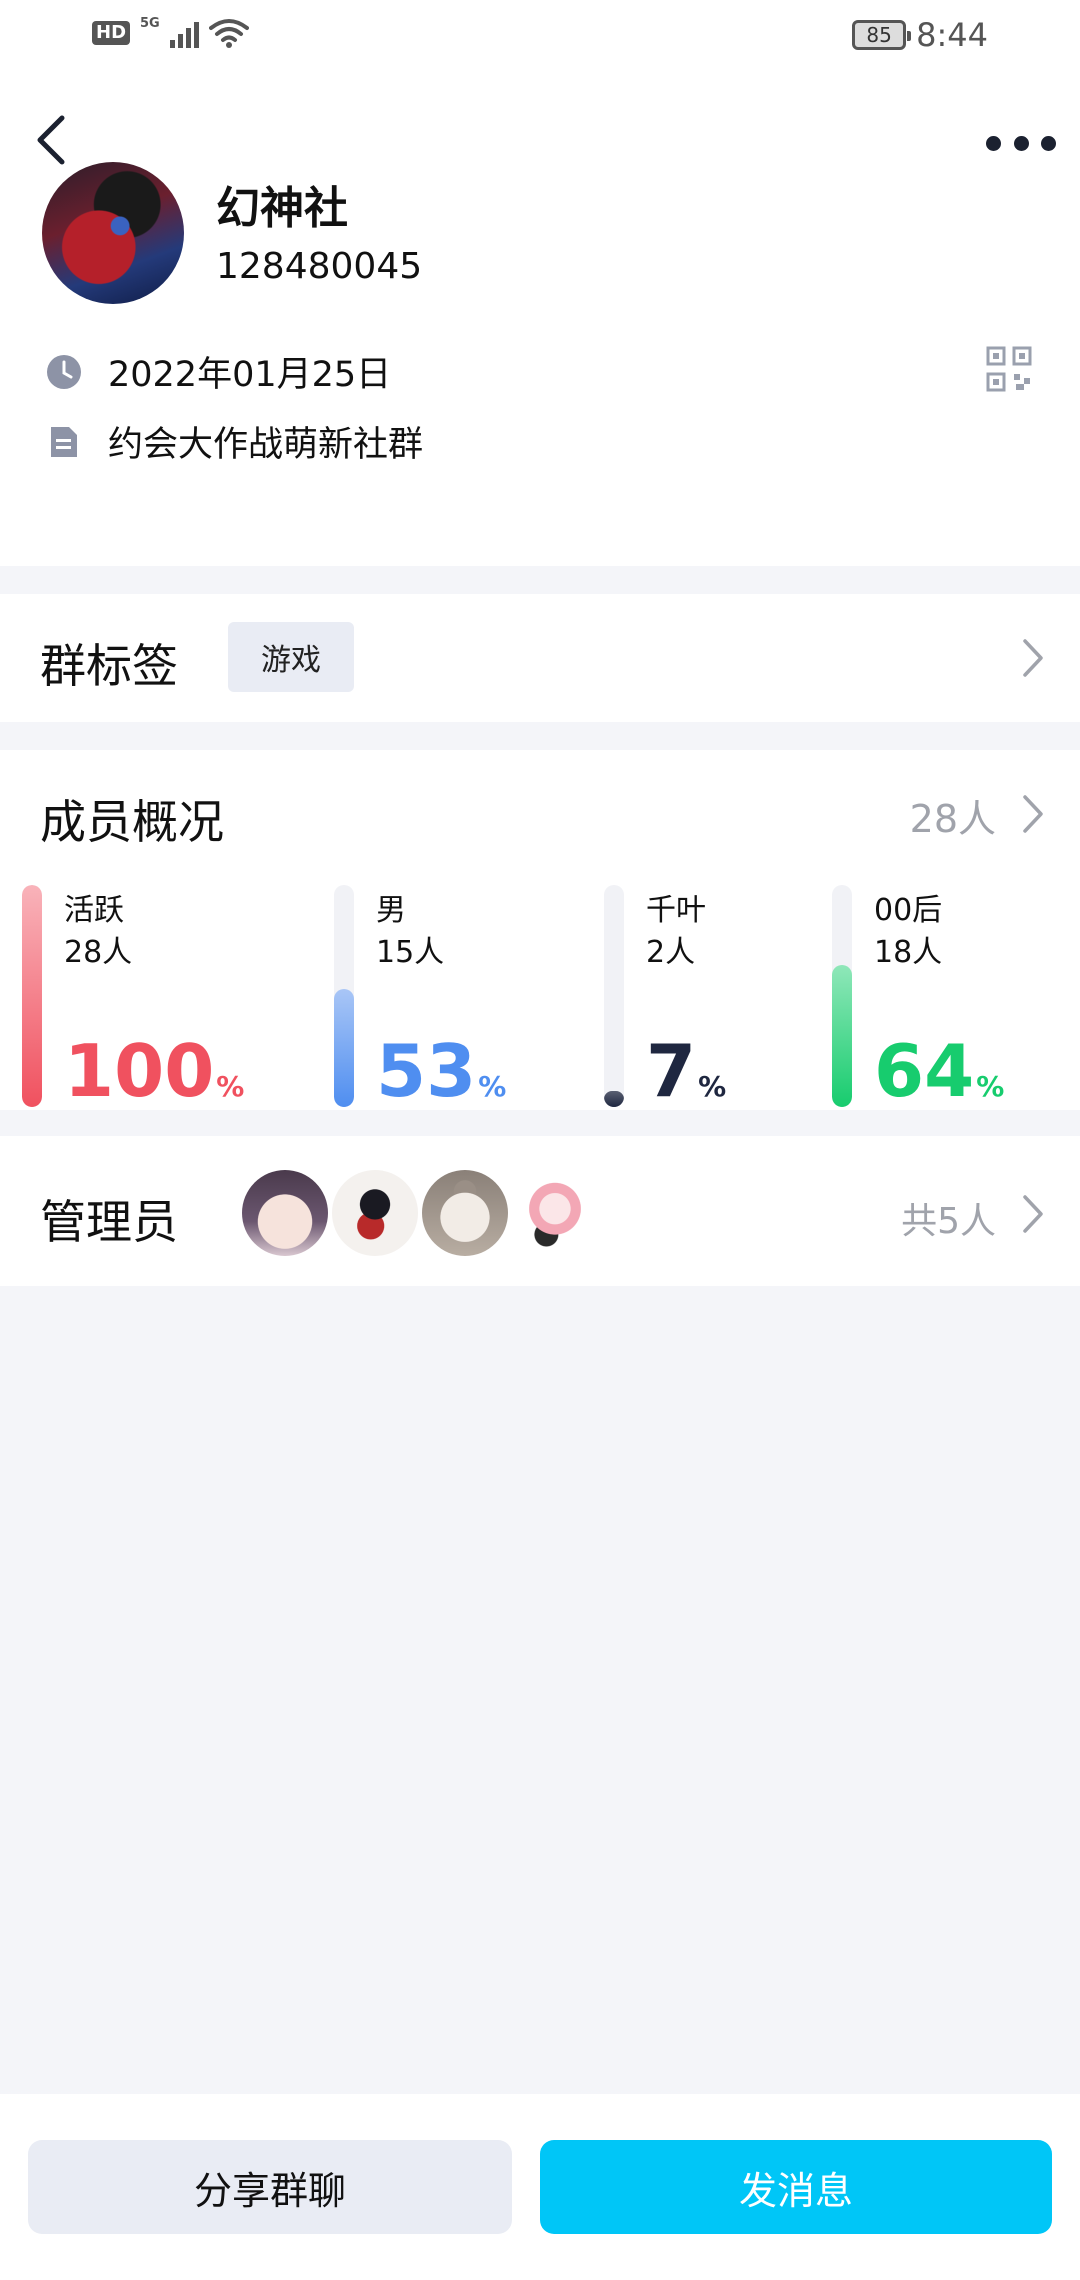 This screenshot has height=2280, width=1080. Describe the element at coordinates (132, 822) in the screenshot. I see `members-title: 成员概况` at that location.